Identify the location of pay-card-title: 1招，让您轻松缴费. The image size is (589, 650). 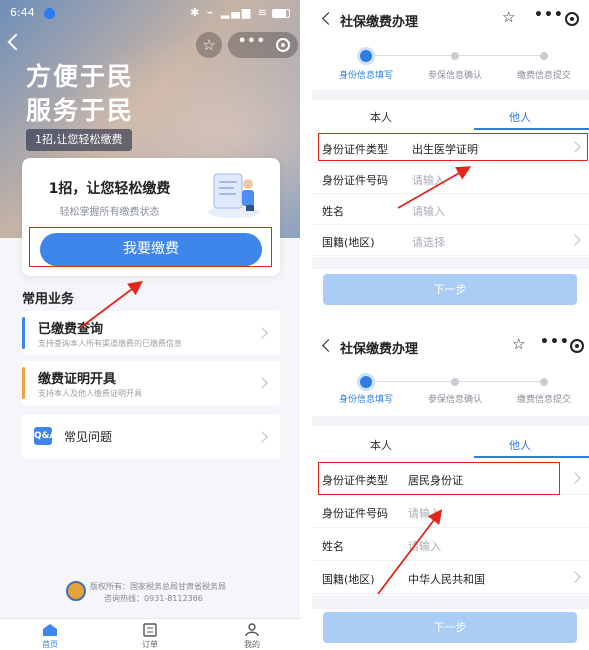
(109, 189).